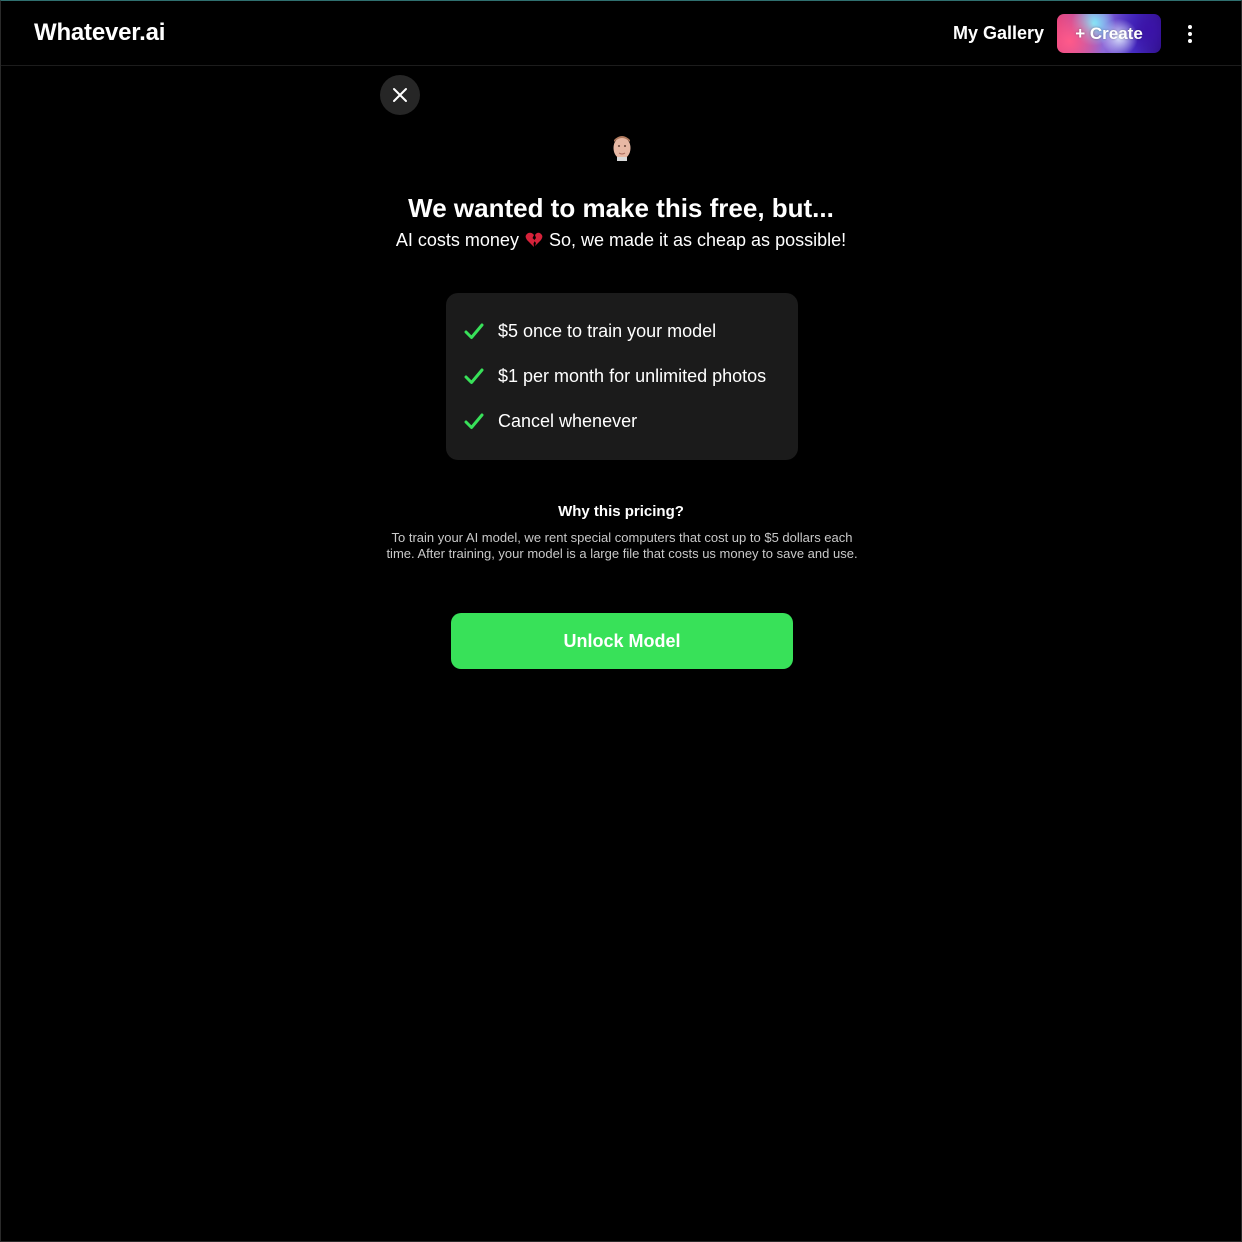  What do you see at coordinates (457, 240) in the screenshot?
I see `subline-part-1: AI costs money` at bounding box center [457, 240].